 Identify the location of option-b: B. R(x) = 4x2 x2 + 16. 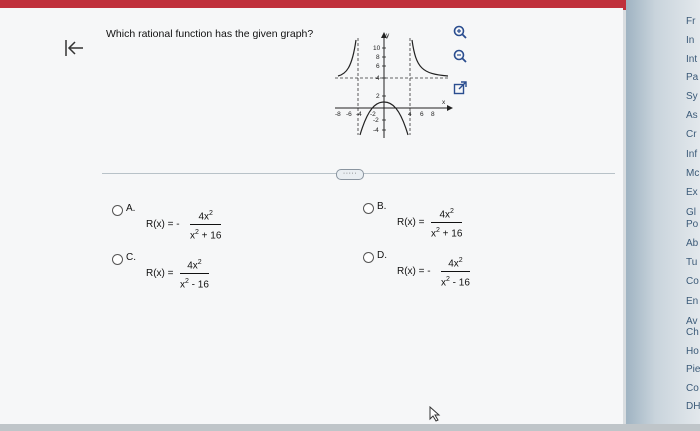
(433, 221).